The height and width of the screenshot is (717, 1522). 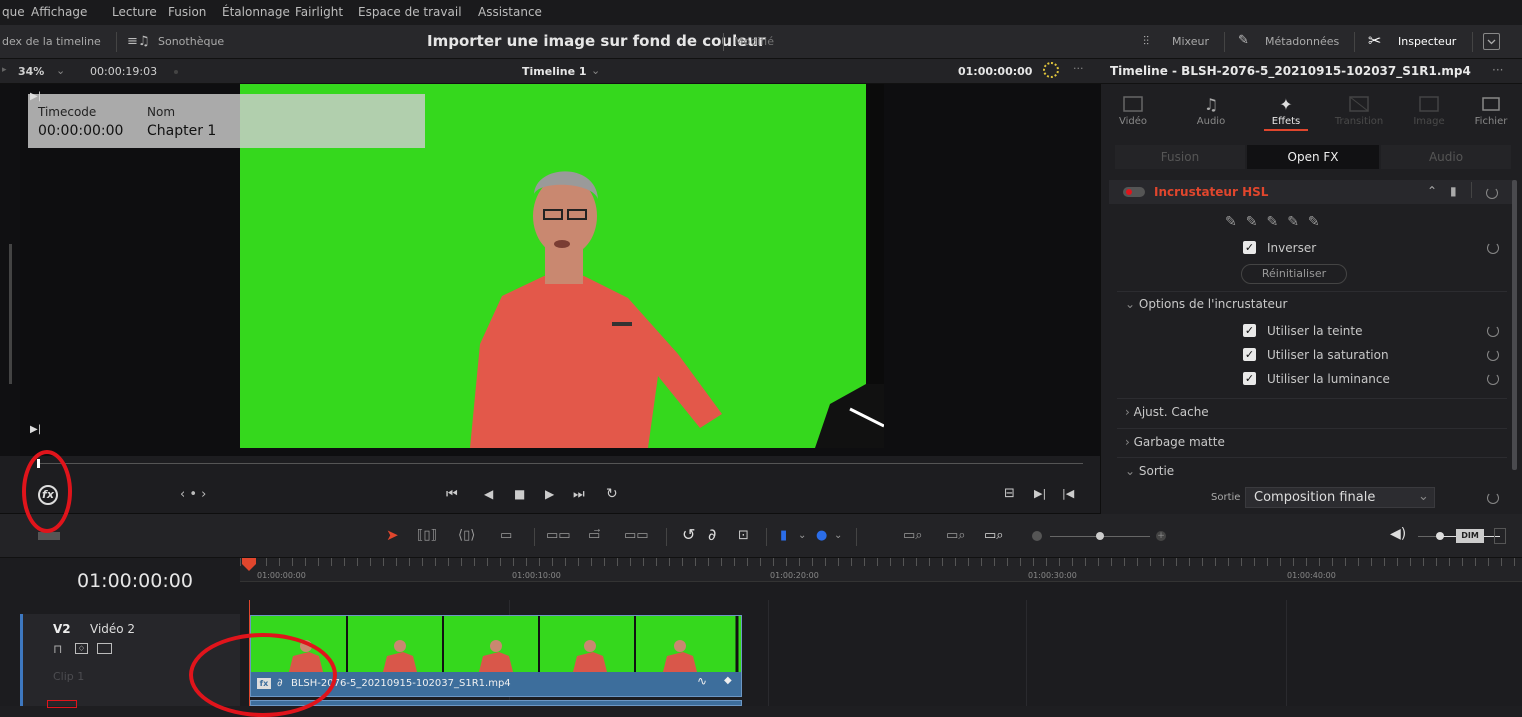 I want to click on curve-icon: ∿, so click(x=702, y=681).